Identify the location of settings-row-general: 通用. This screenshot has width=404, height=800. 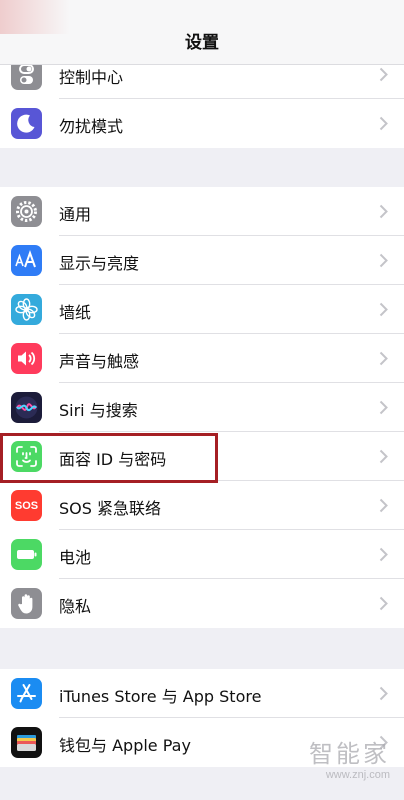
(202, 211).